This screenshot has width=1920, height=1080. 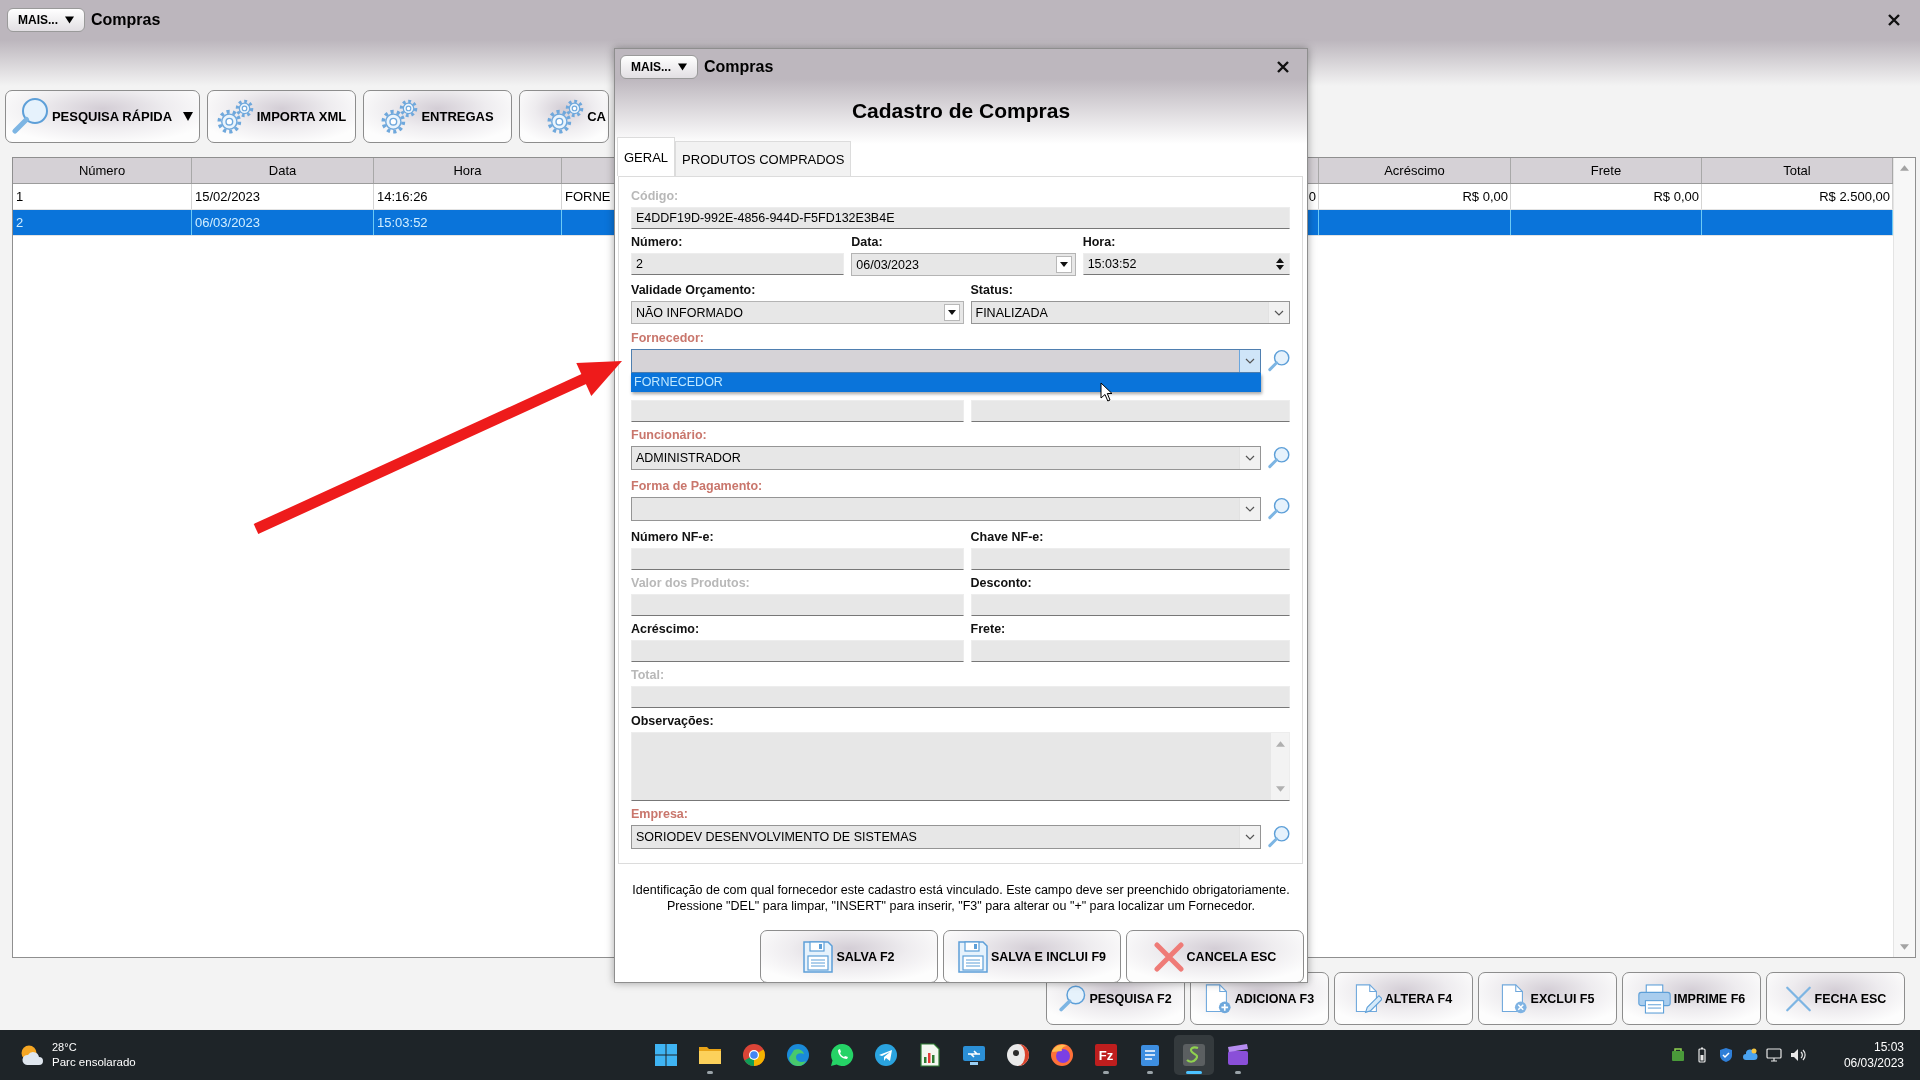 I want to click on field-label: Fornecedor:, so click(x=667, y=338).